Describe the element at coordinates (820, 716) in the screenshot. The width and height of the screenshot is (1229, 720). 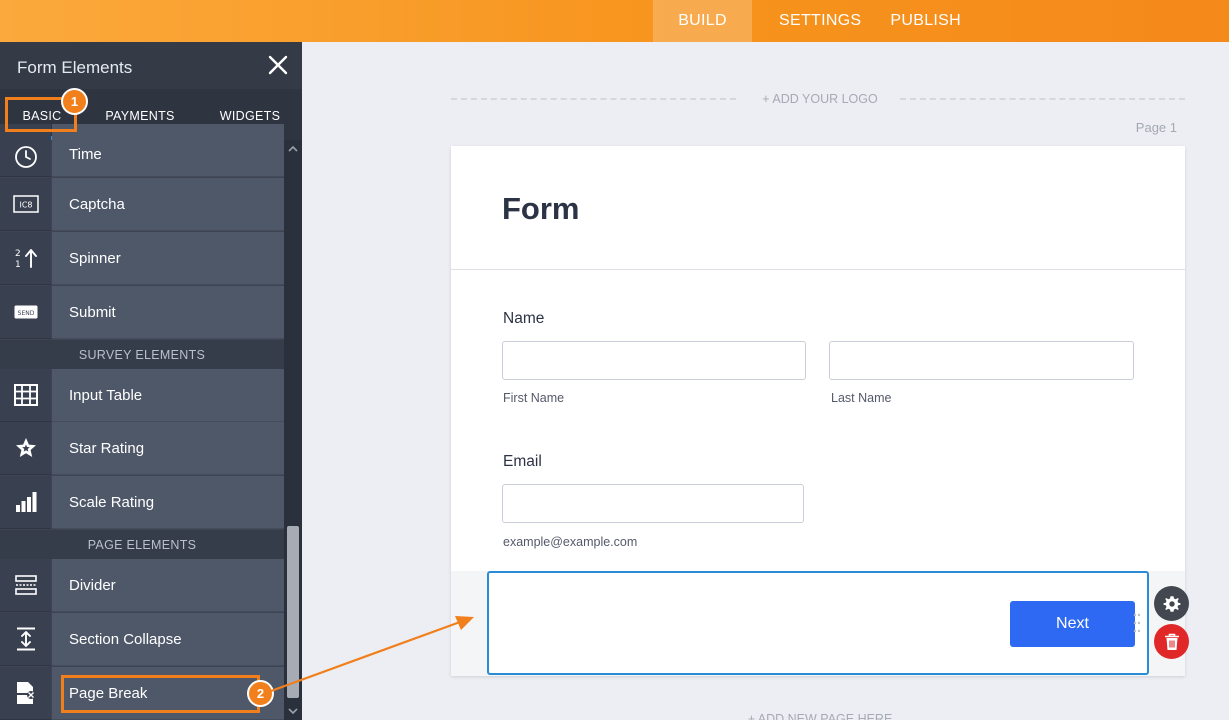
I see `add-new-page-link: + ADD NEW PAGE HERE` at that location.